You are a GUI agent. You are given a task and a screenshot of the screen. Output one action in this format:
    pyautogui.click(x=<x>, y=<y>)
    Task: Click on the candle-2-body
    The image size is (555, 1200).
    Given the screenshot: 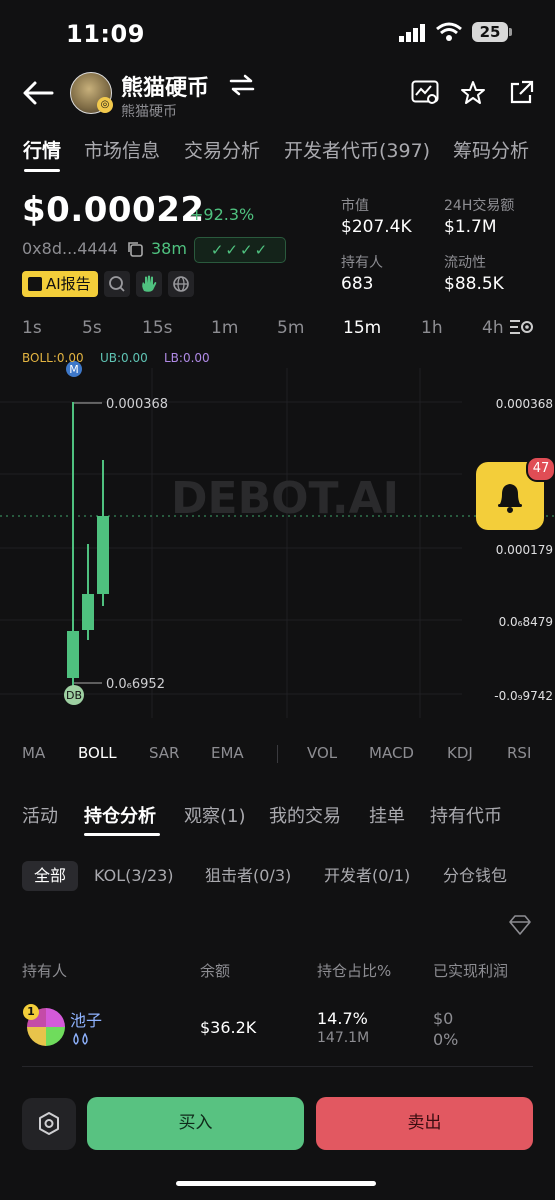 What is the action you would take?
    pyautogui.click(x=88, y=612)
    